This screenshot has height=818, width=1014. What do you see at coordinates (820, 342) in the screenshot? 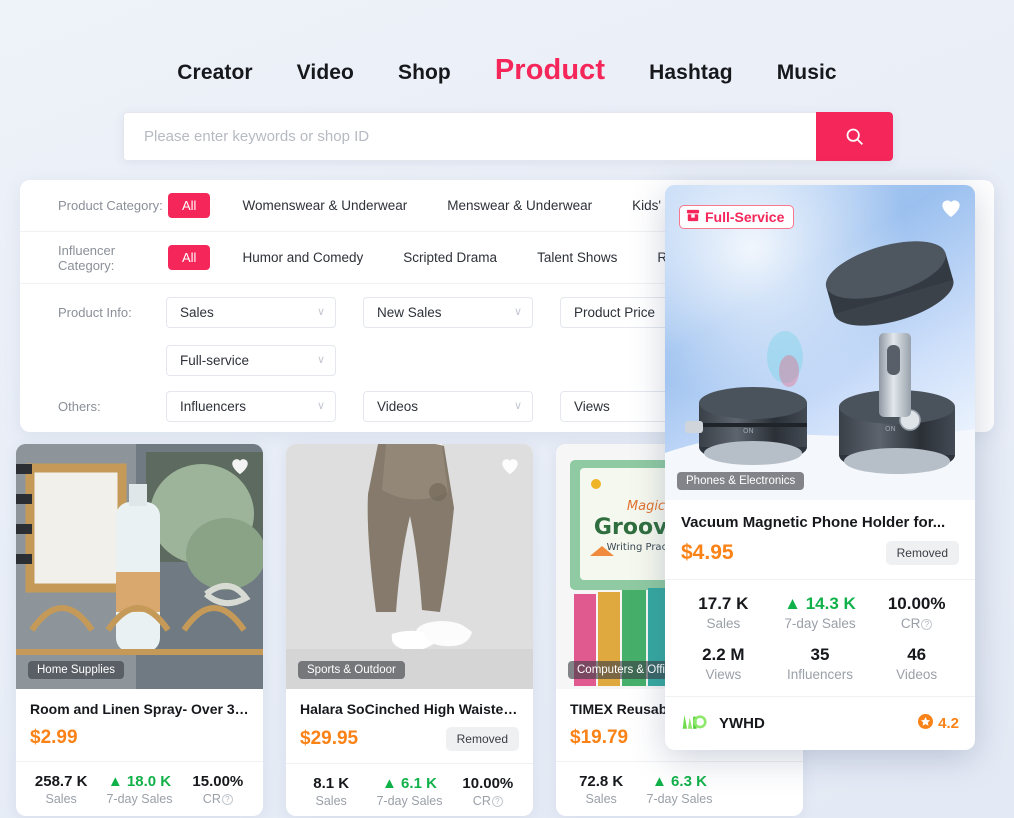
I see `overlay-product-image: ON ON Full-Service Phones & Electronics` at bounding box center [820, 342].